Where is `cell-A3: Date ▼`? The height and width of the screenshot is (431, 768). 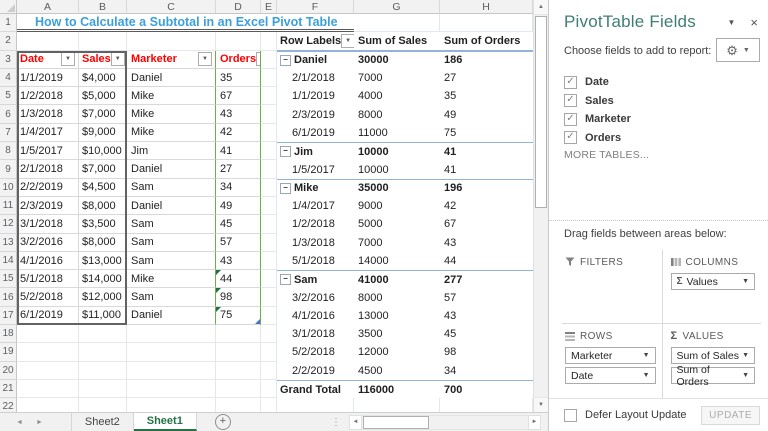 cell-A3: Date ▼ is located at coordinates (48, 59).